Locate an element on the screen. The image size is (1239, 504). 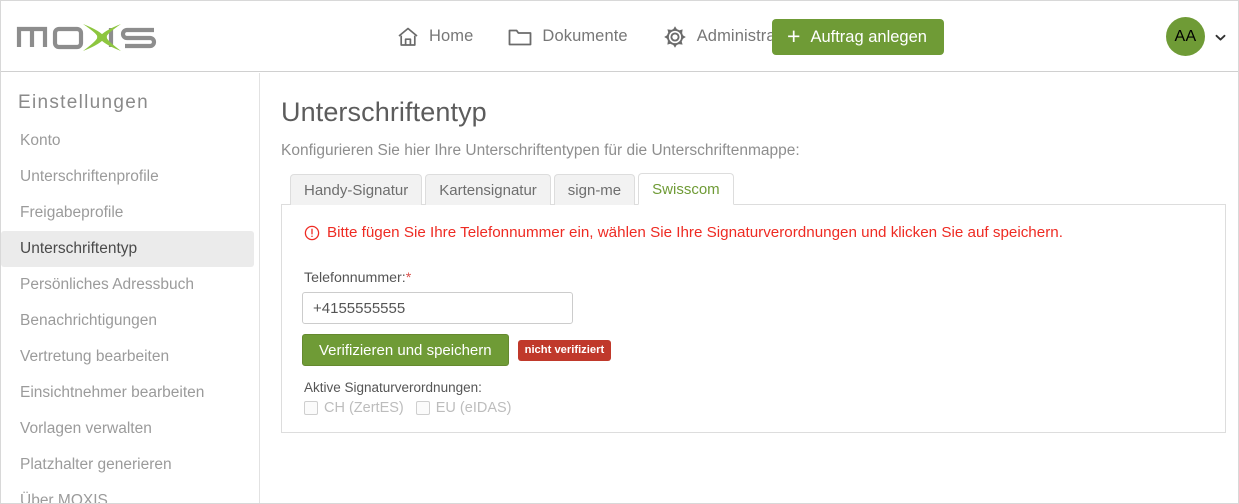
checkbox-label-ch: CH (ZertES) is located at coordinates (364, 408).